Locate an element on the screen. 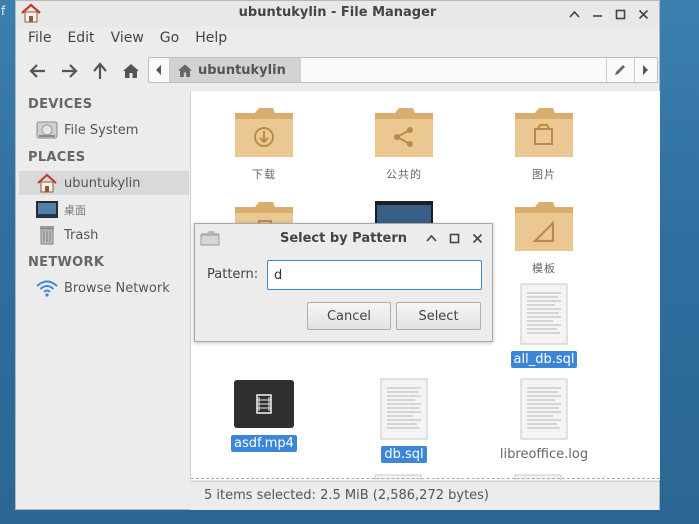  triangle-left-icon is located at coordinates (158, 70).